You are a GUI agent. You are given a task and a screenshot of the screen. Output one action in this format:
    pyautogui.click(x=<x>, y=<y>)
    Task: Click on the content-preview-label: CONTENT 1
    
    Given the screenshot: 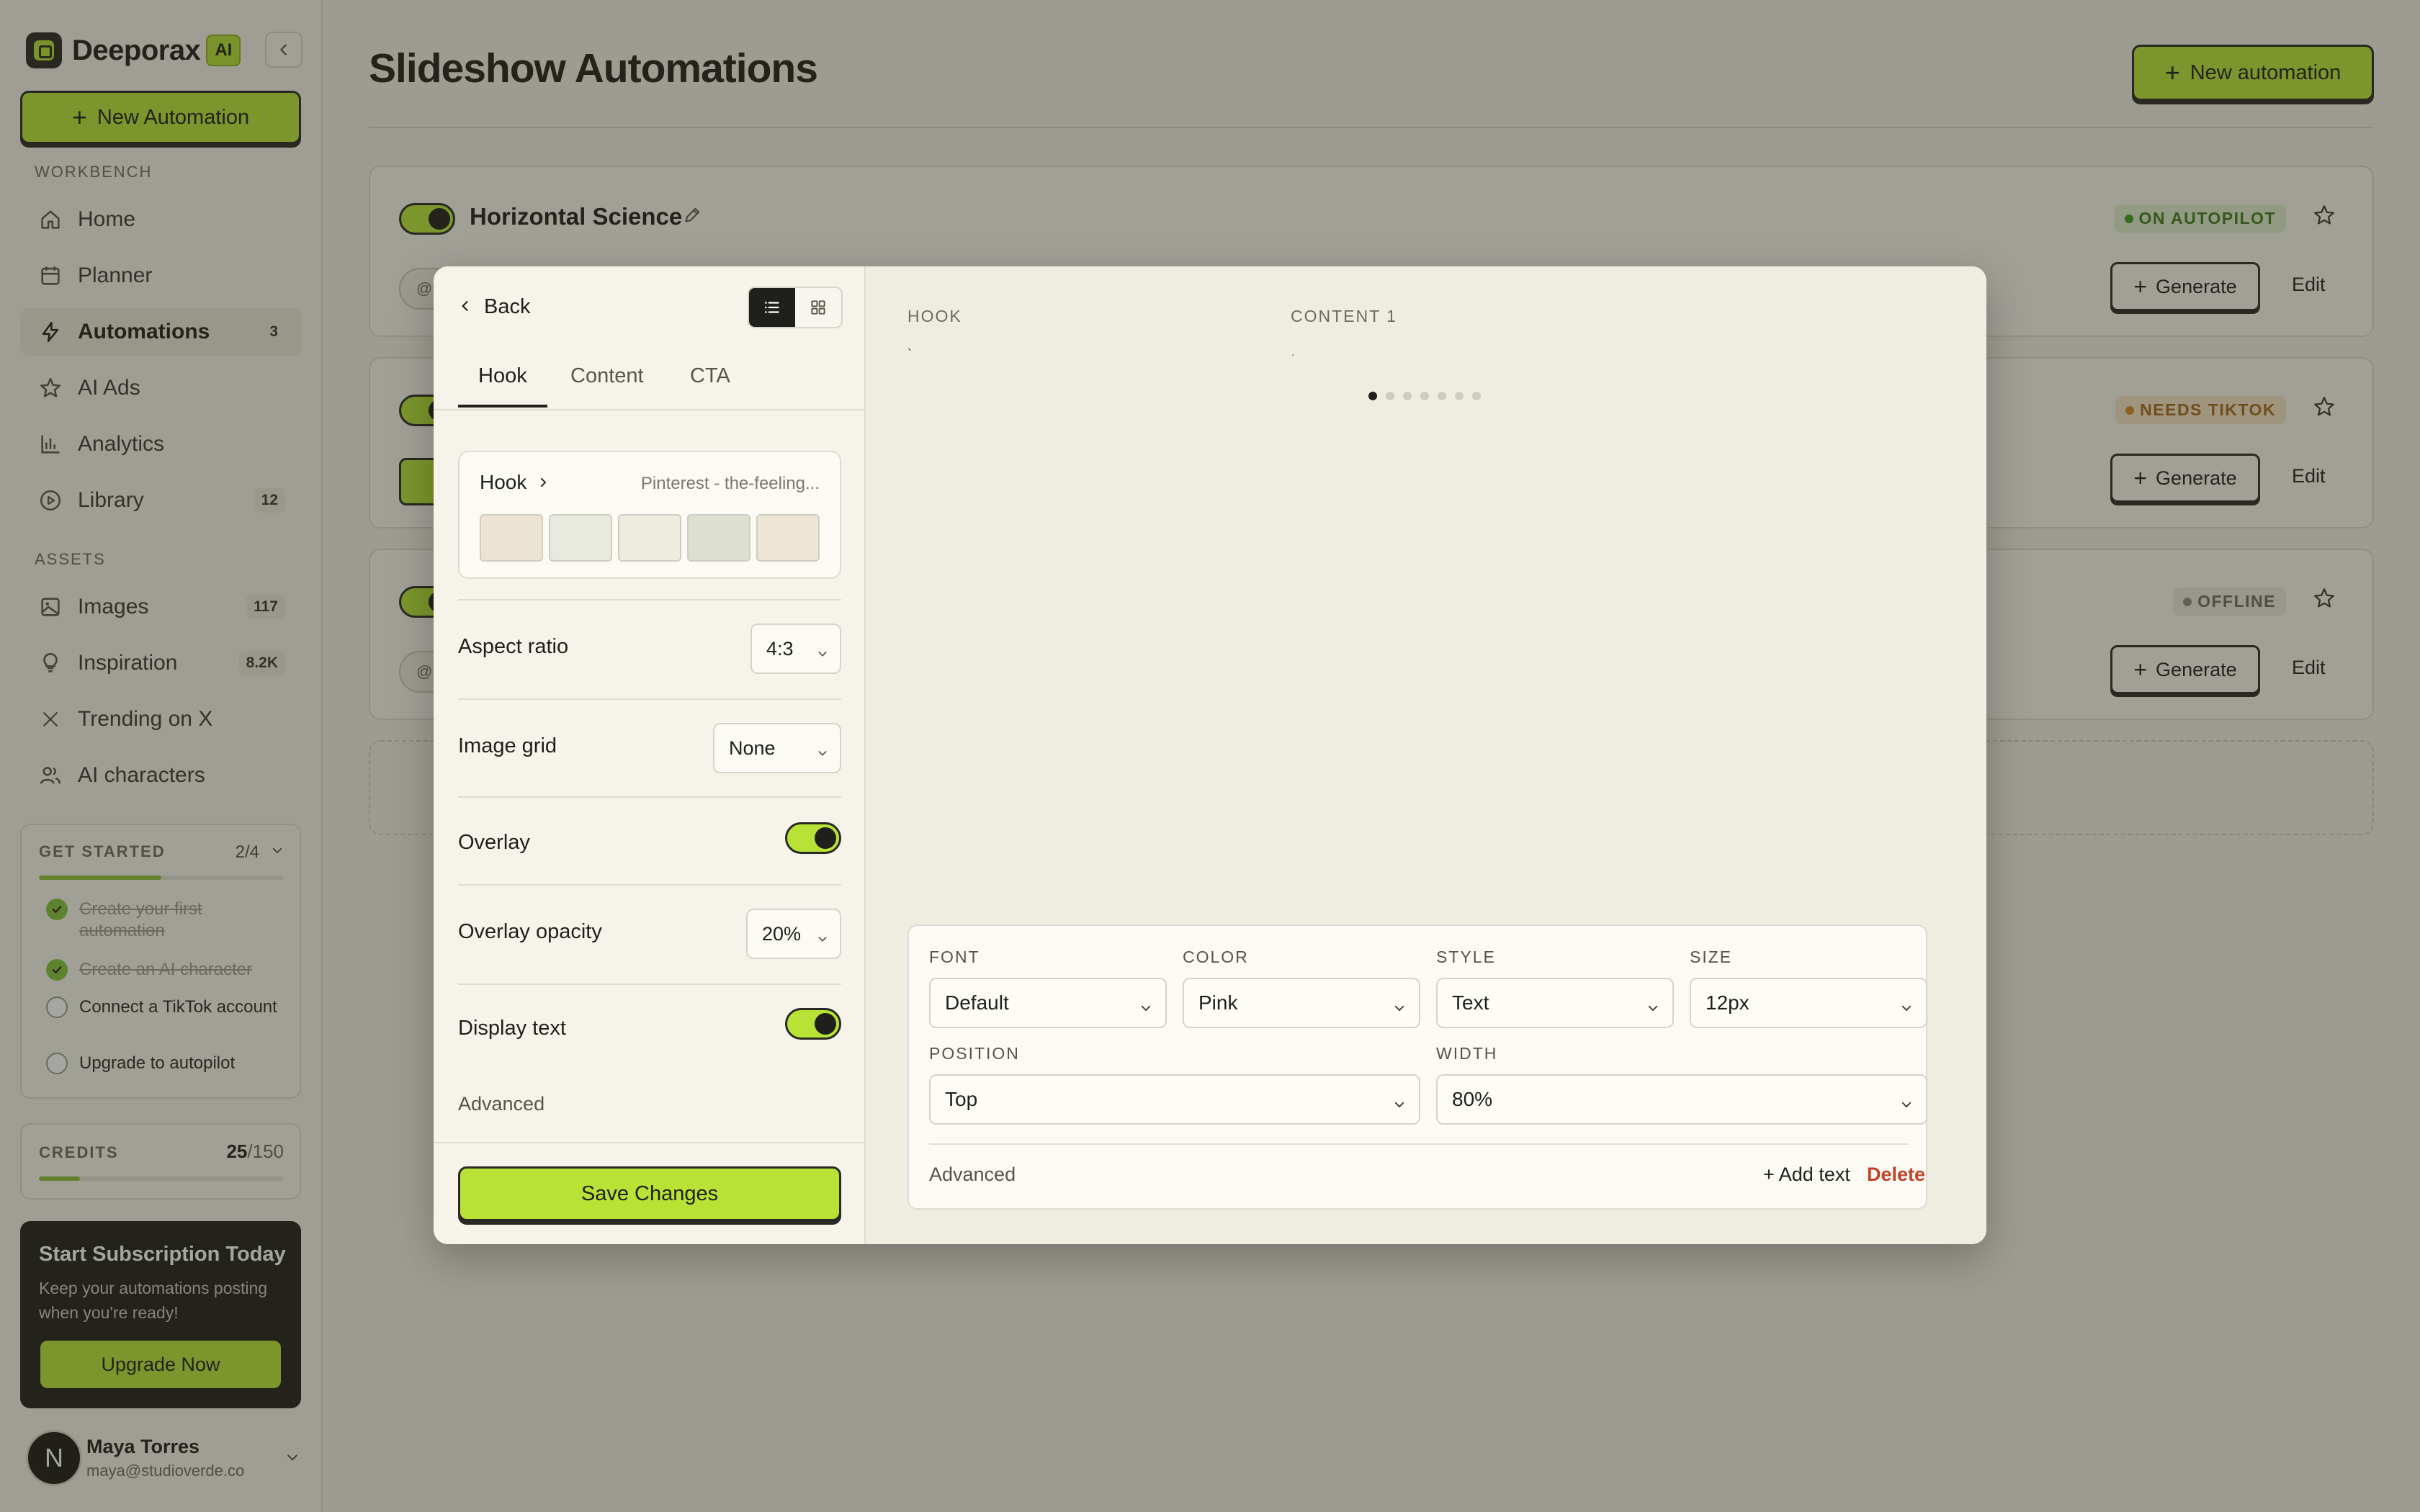 What is the action you would take?
    pyautogui.click(x=1344, y=316)
    